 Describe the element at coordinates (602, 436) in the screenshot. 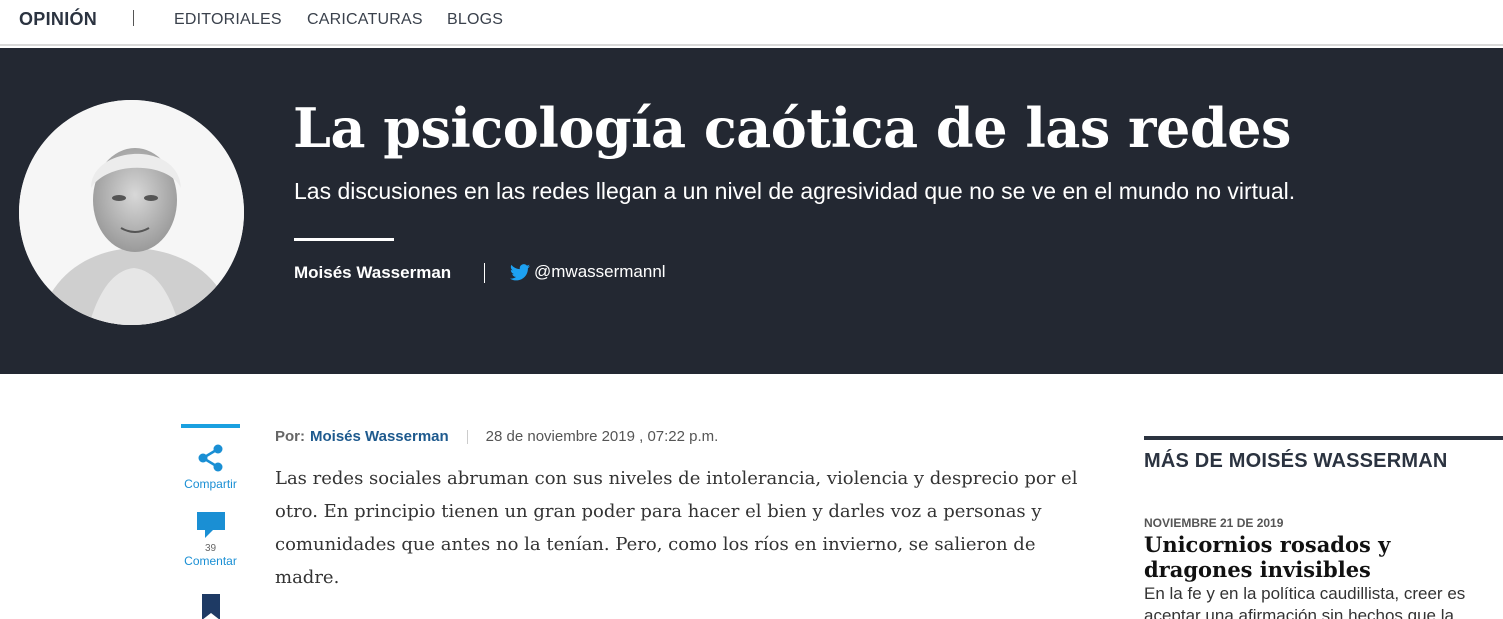

I see `article-date: 28 de noviembre 2019 , 07:22 p.m.` at that location.